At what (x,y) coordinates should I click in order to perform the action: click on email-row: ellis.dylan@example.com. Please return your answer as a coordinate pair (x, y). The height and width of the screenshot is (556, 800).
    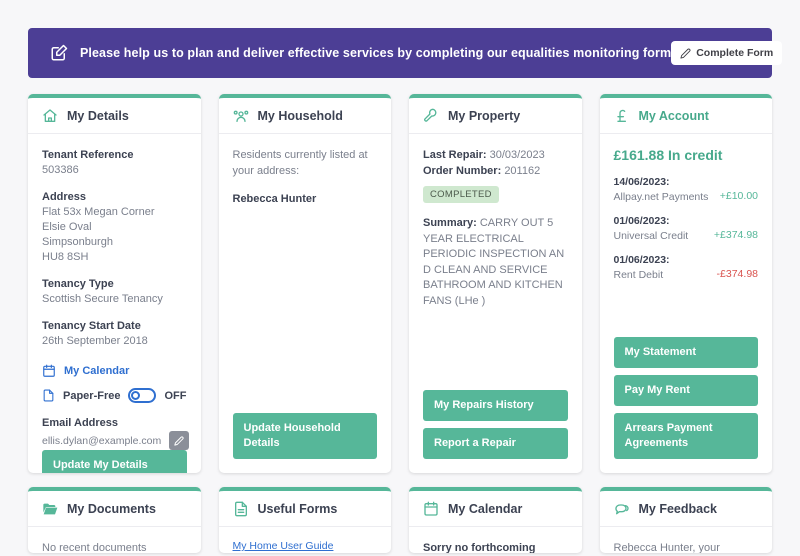
    Looking at the image, I should click on (116, 440).